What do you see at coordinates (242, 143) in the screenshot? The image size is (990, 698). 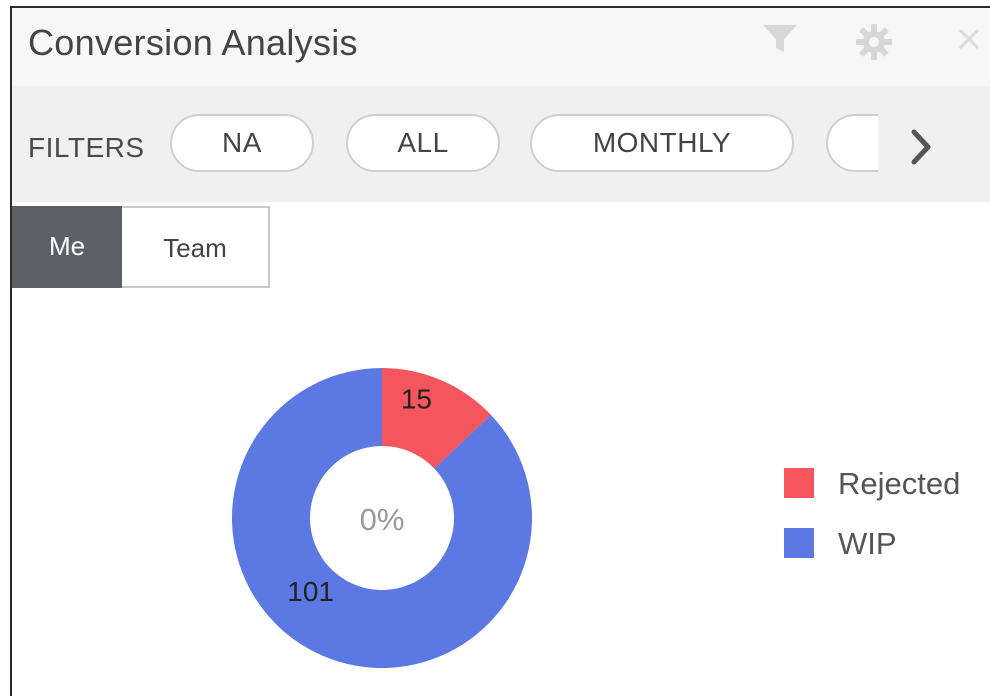 I see `filter-pill-na: NA` at bounding box center [242, 143].